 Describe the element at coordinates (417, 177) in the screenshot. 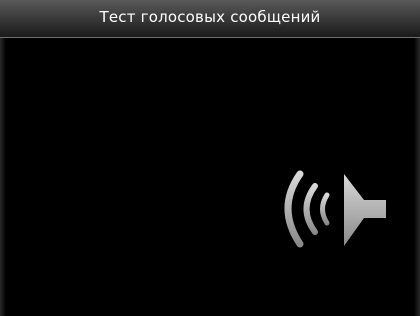

I see `right-frame-edge` at that location.